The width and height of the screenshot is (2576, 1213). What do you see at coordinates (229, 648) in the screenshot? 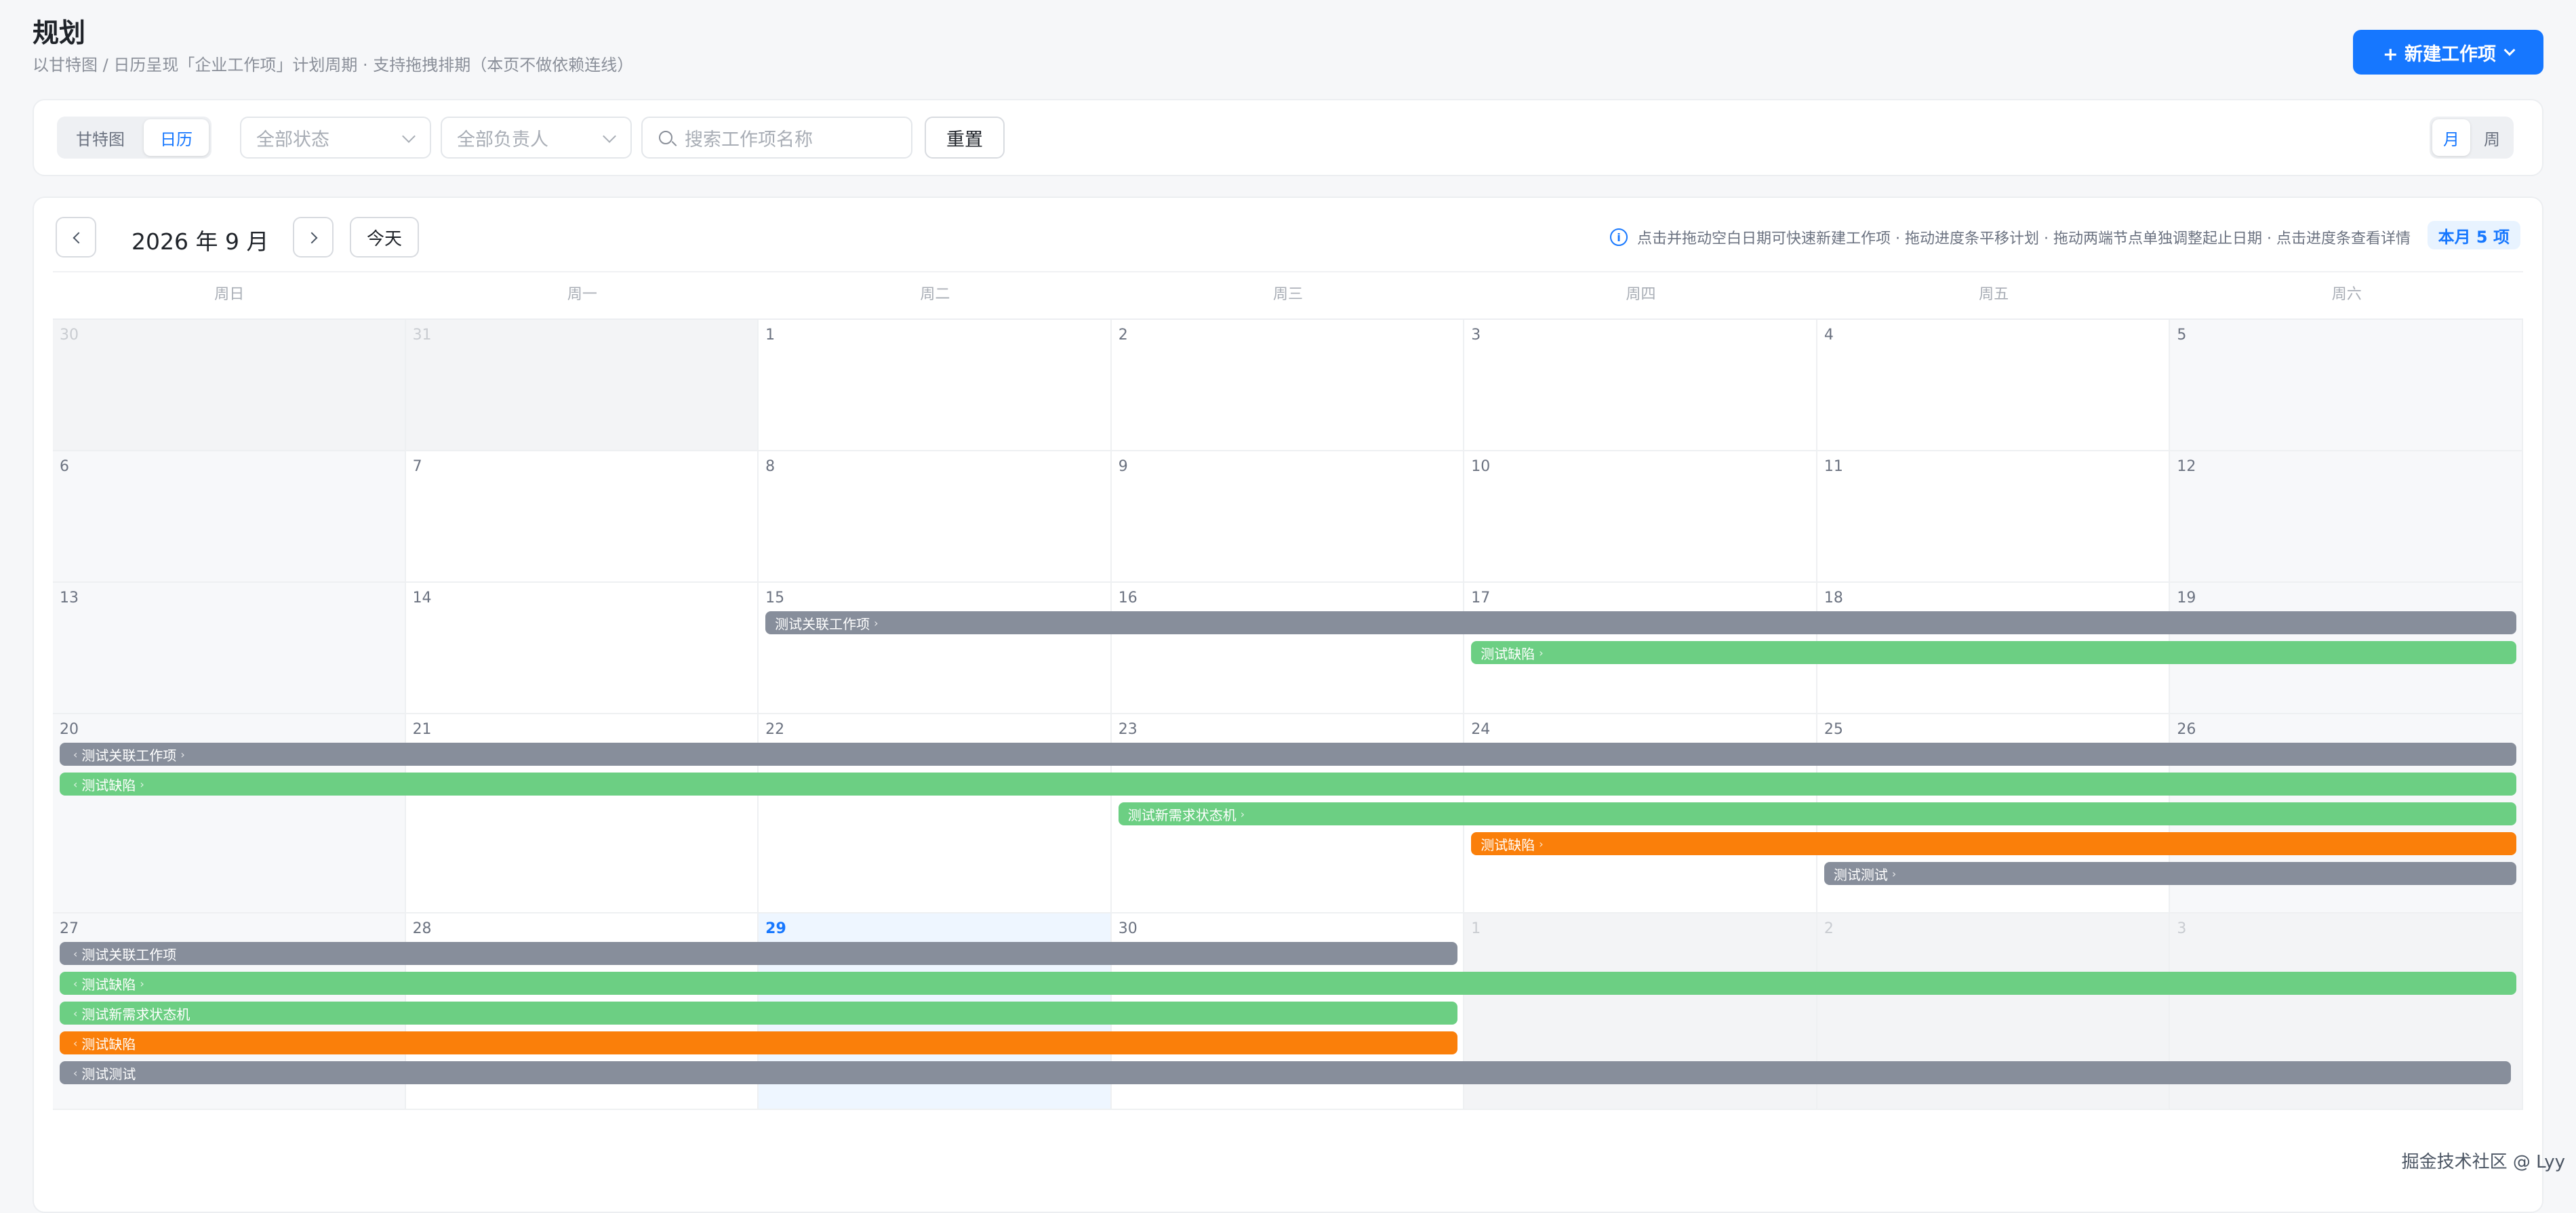
I see `day-cell: 13` at bounding box center [229, 648].